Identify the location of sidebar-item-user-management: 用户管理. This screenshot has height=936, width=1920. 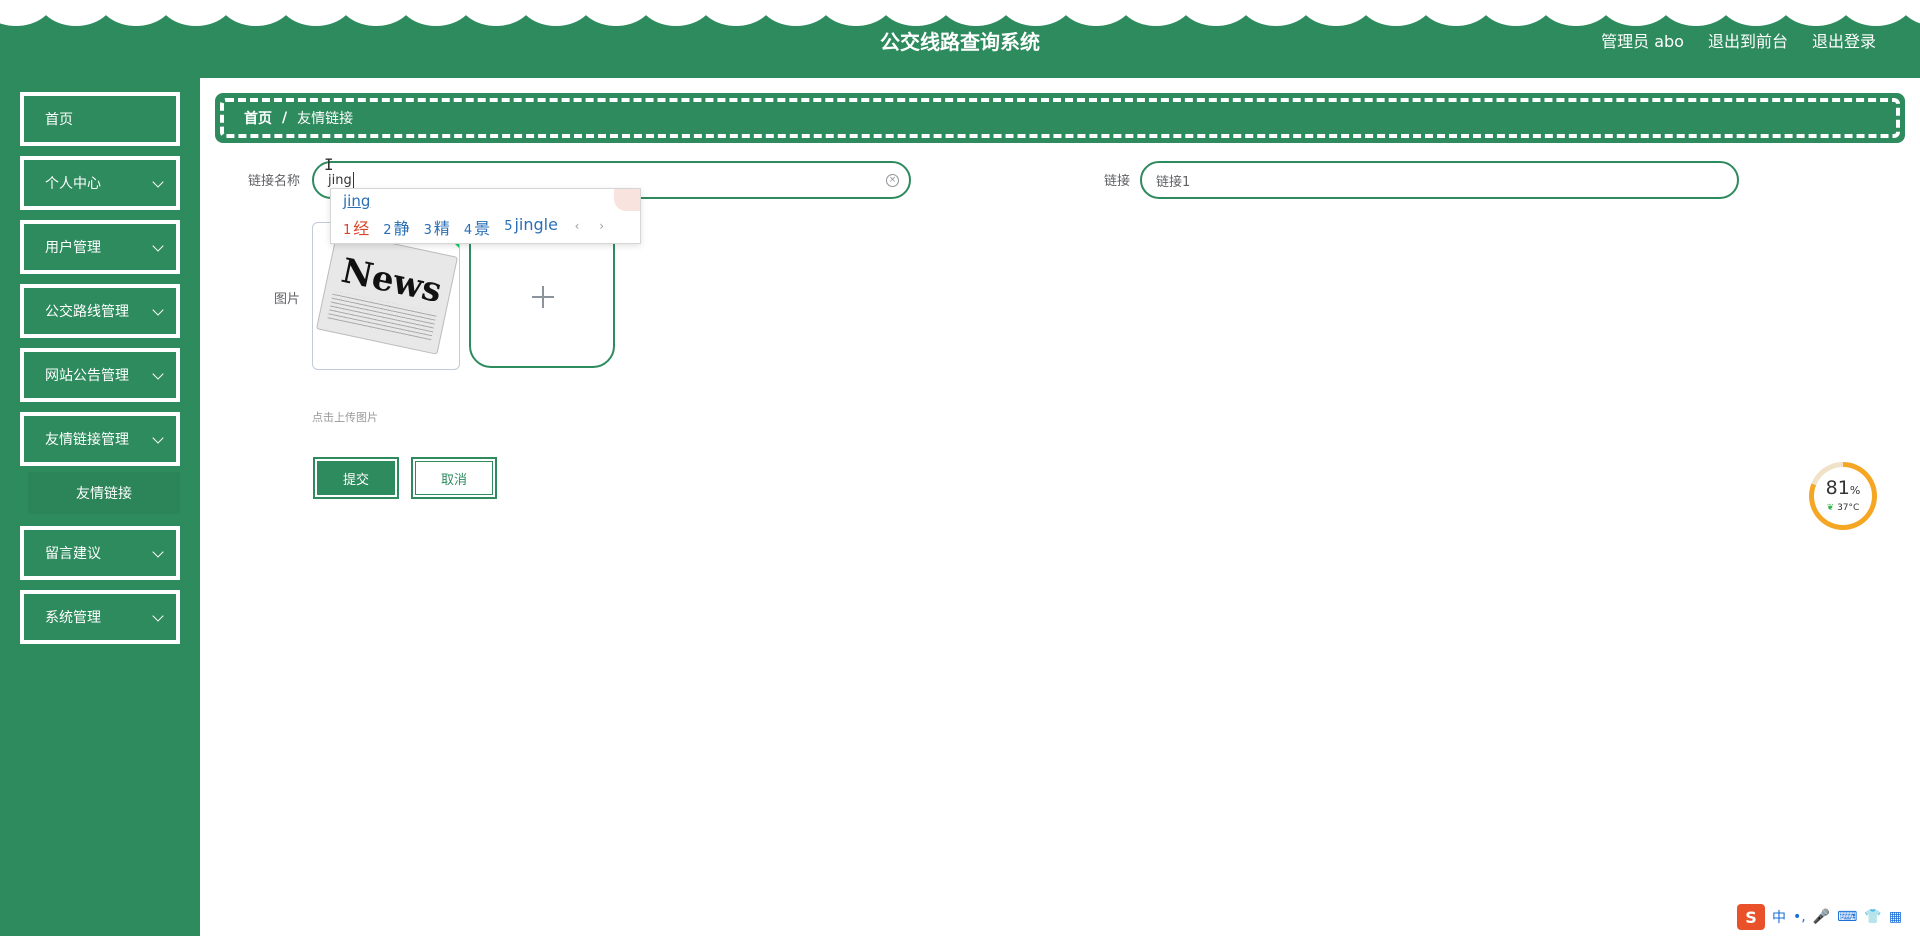
(100, 247).